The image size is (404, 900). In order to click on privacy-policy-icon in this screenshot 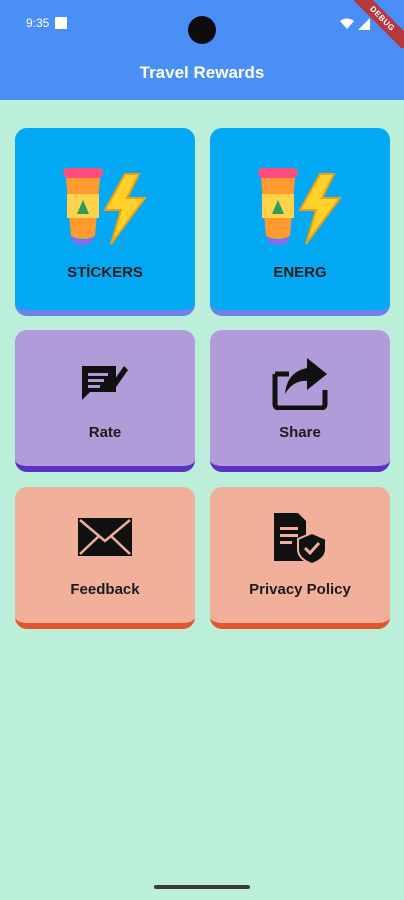, I will do `click(300, 539)`.